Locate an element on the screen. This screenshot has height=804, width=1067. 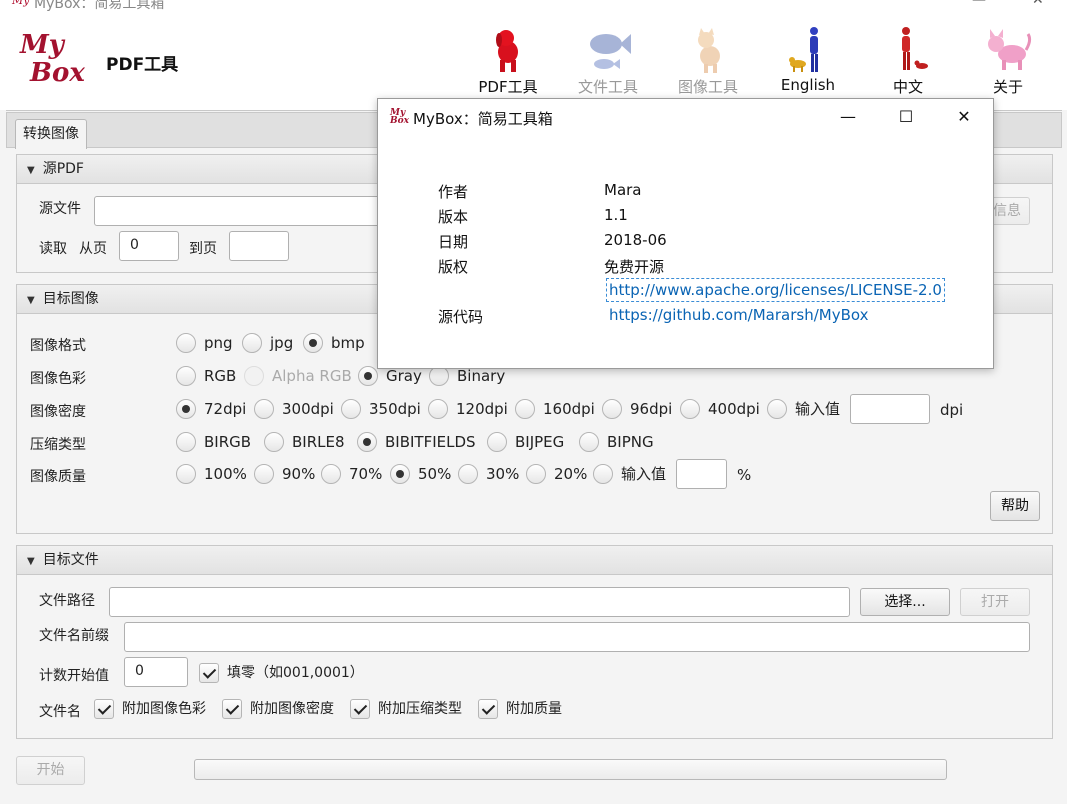
progress-bar is located at coordinates (570, 769).